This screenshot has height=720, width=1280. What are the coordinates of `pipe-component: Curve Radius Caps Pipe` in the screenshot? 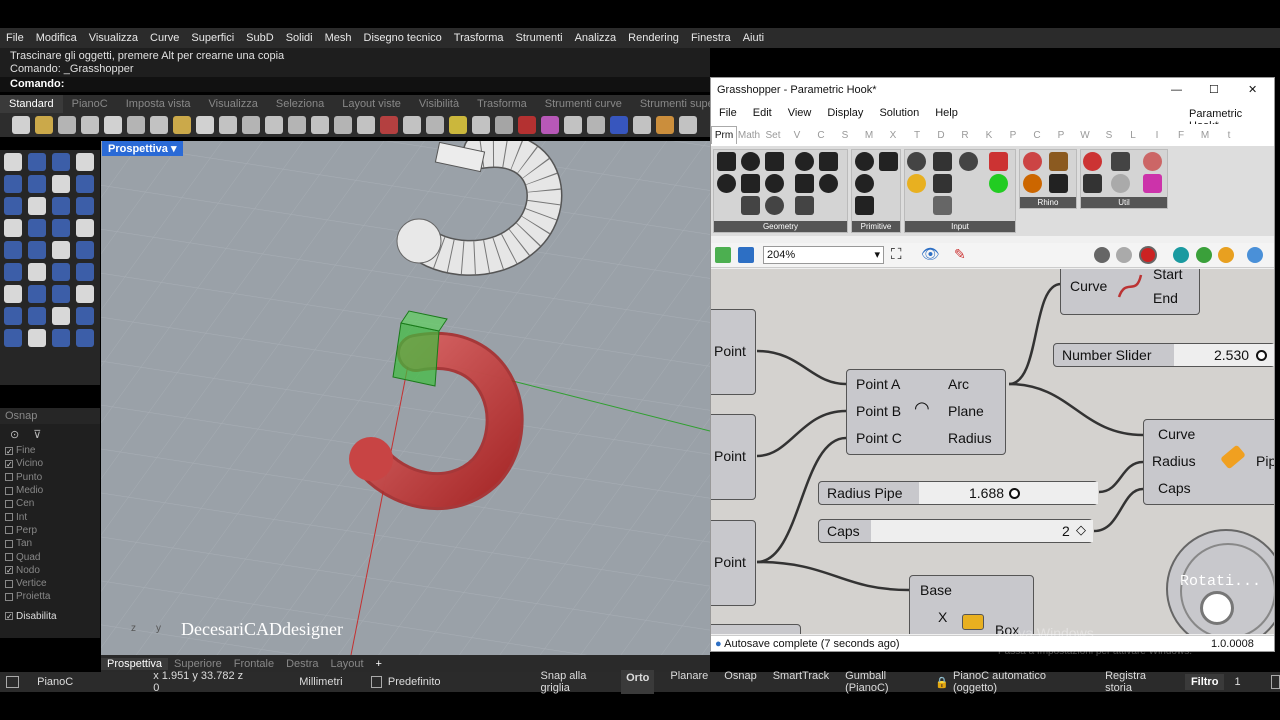 It's located at (1208, 462).